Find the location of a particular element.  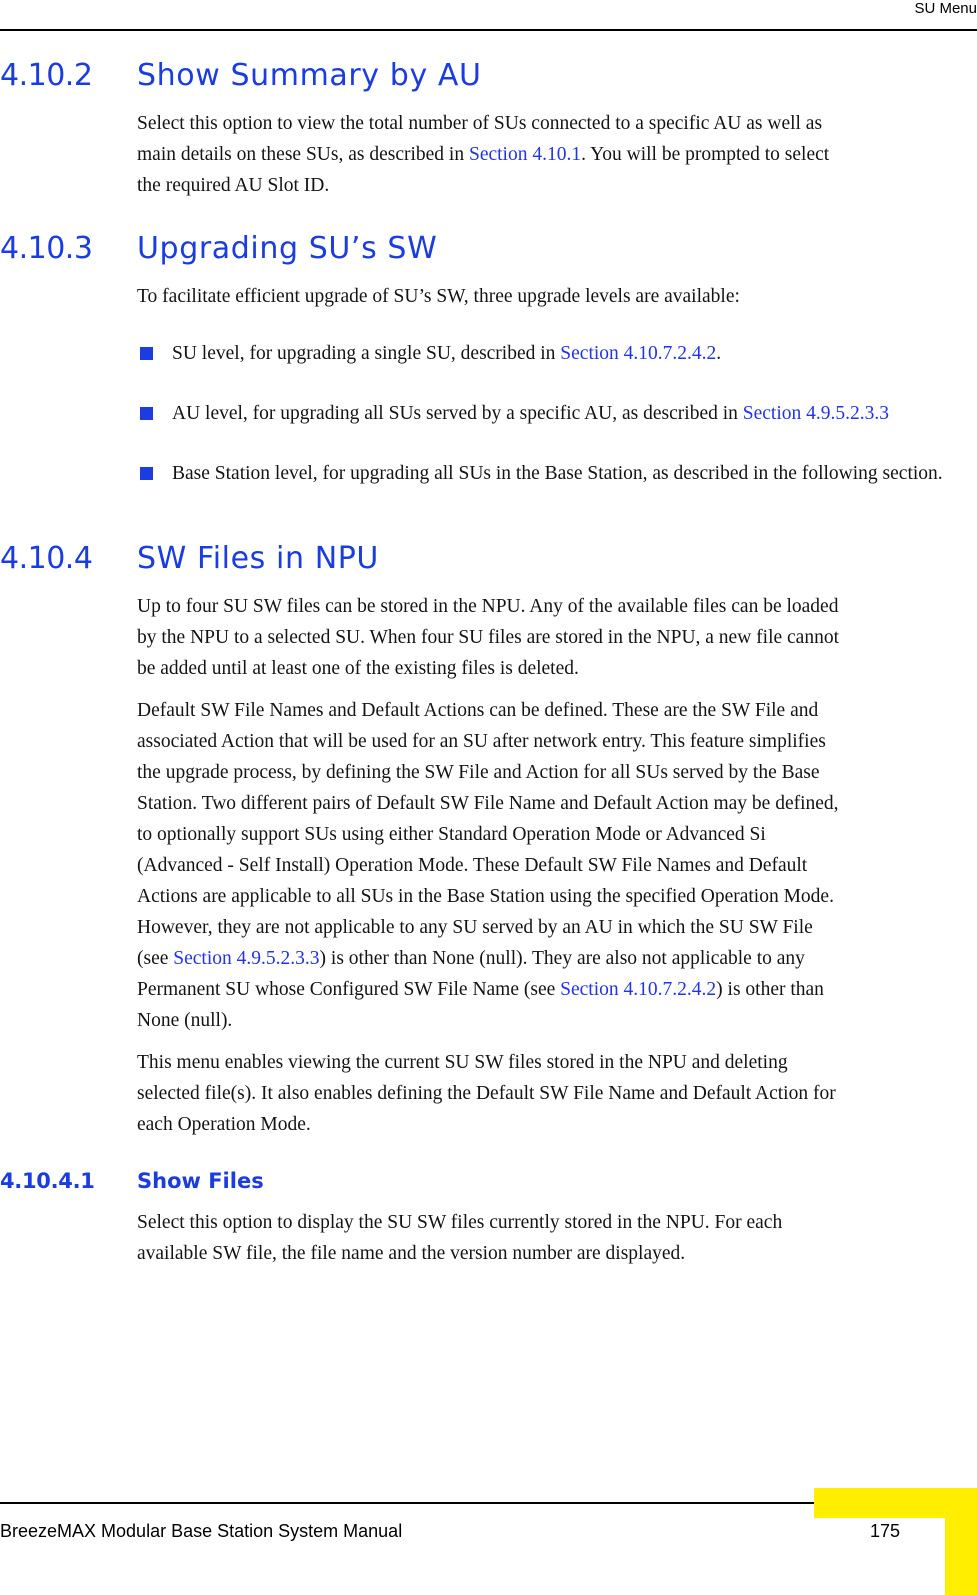

heading-4-10-4: 4.10.4 SW Files in NPU is located at coordinates (488, 559).